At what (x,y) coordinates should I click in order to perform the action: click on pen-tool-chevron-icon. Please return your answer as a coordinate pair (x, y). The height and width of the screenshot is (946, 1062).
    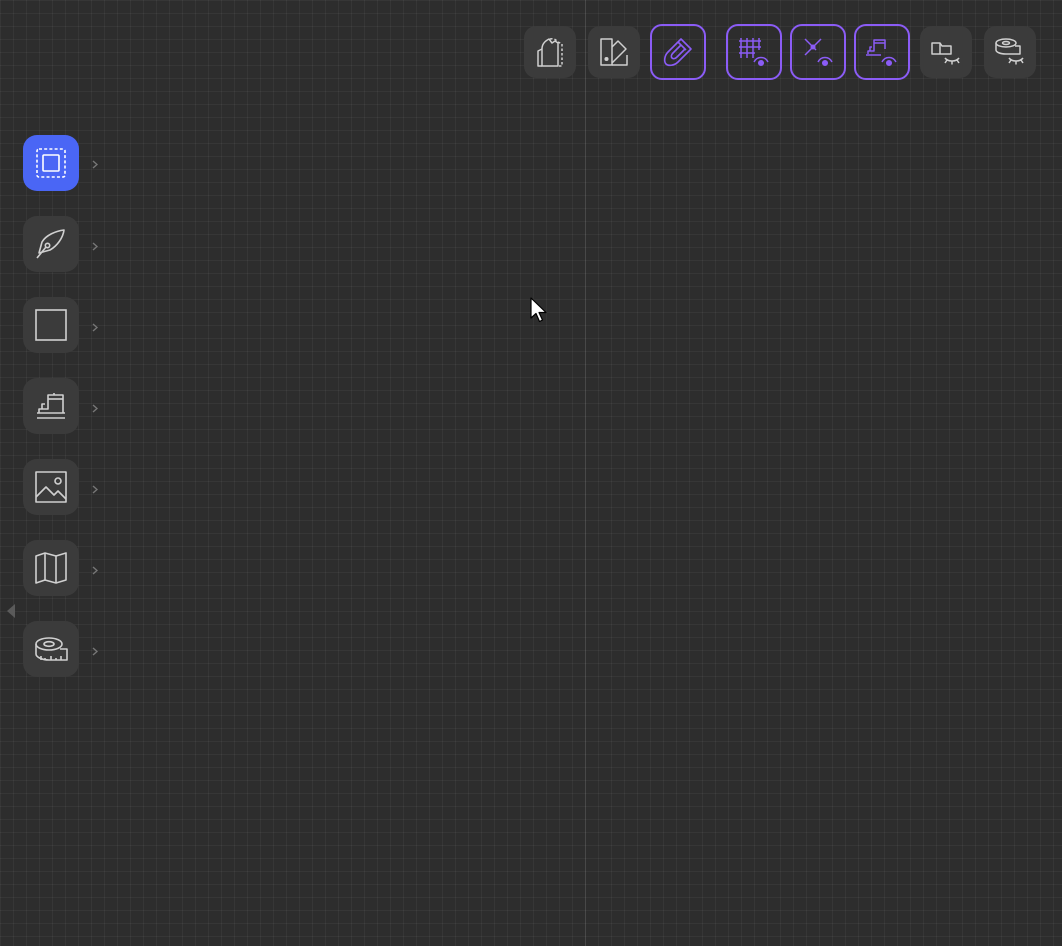
    Looking at the image, I should click on (95, 246).